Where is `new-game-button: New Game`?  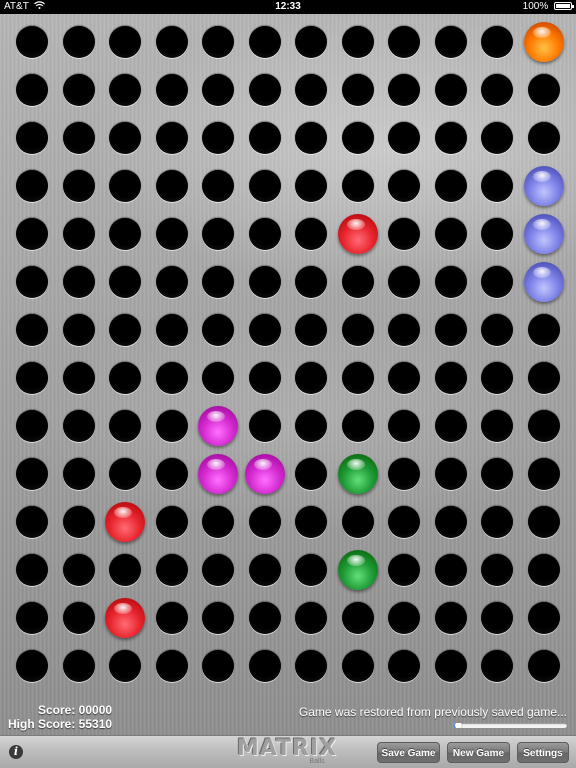 new-game-button: New Game is located at coordinates (478, 752).